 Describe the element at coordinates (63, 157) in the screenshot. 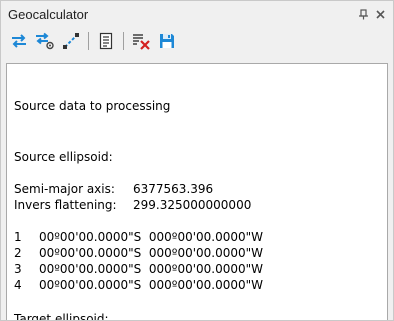

I see `source-ellipsoid-label: Source ellipsoid:` at that location.